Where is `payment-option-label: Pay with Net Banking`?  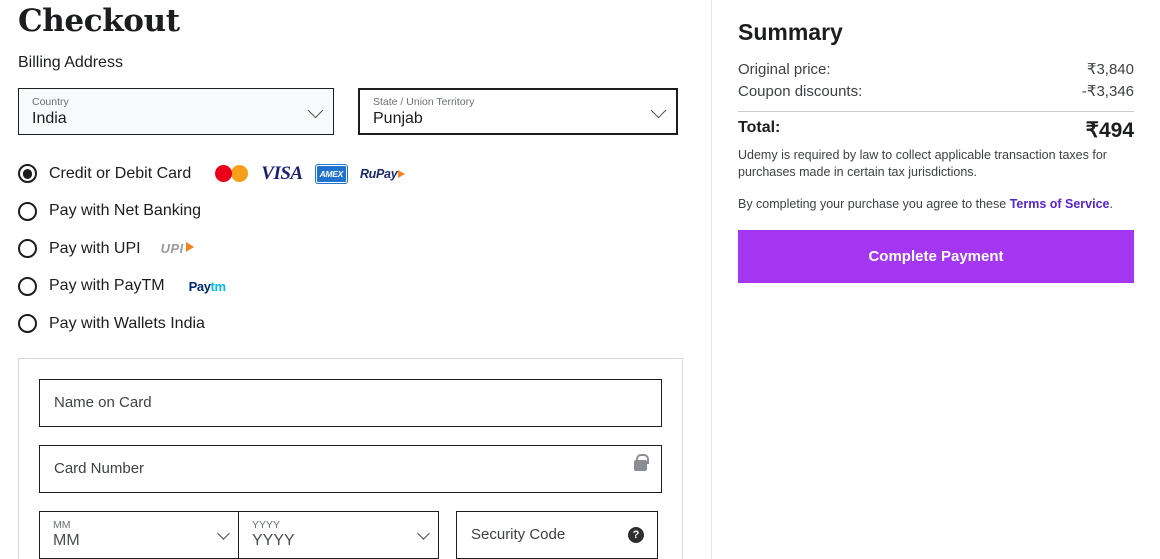
payment-option-label: Pay with Net Banking is located at coordinates (125, 211).